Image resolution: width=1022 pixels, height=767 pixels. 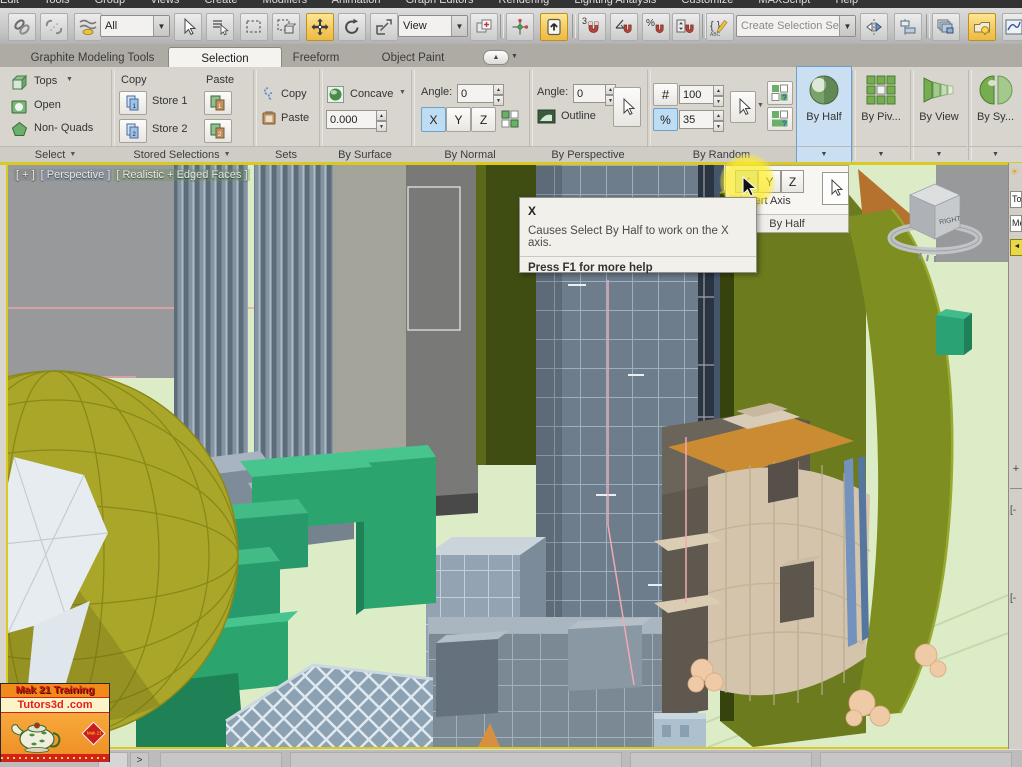 What do you see at coordinates (55, 154) in the screenshot?
I see `select-panel-footer: Select ▼` at bounding box center [55, 154].